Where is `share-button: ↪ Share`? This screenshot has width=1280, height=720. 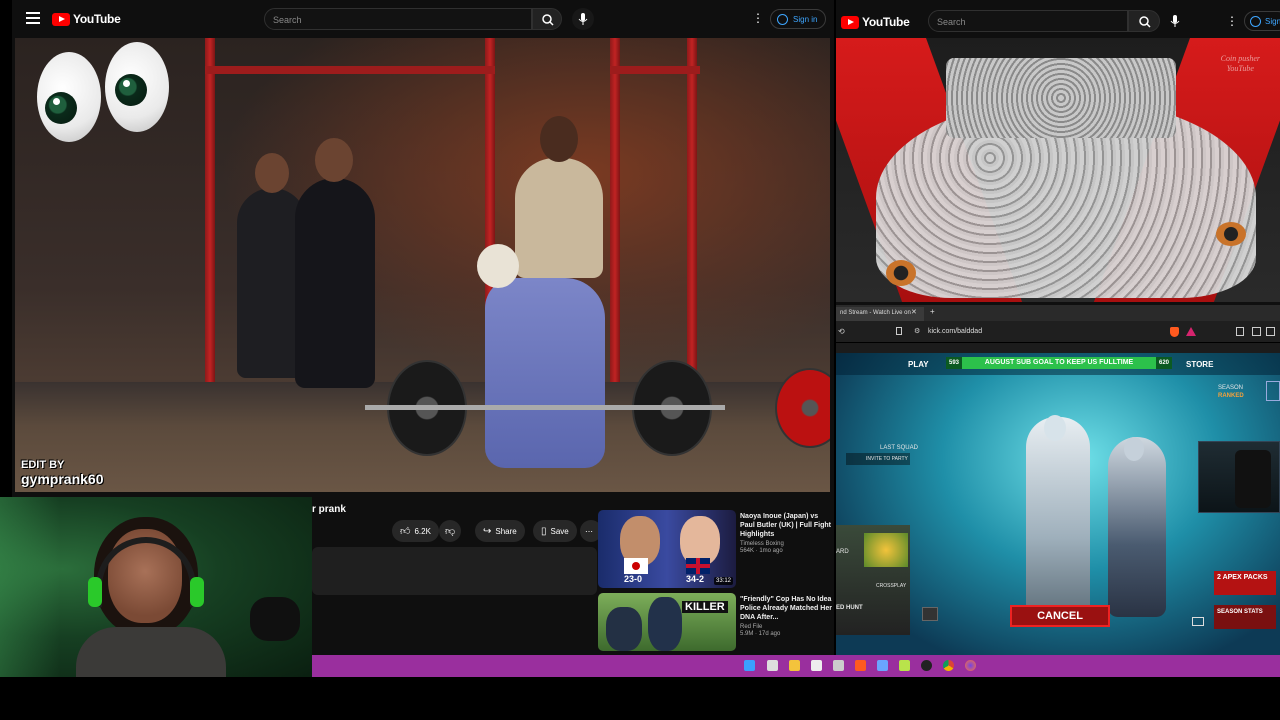 share-button: ↪ Share is located at coordinates (500, 531).